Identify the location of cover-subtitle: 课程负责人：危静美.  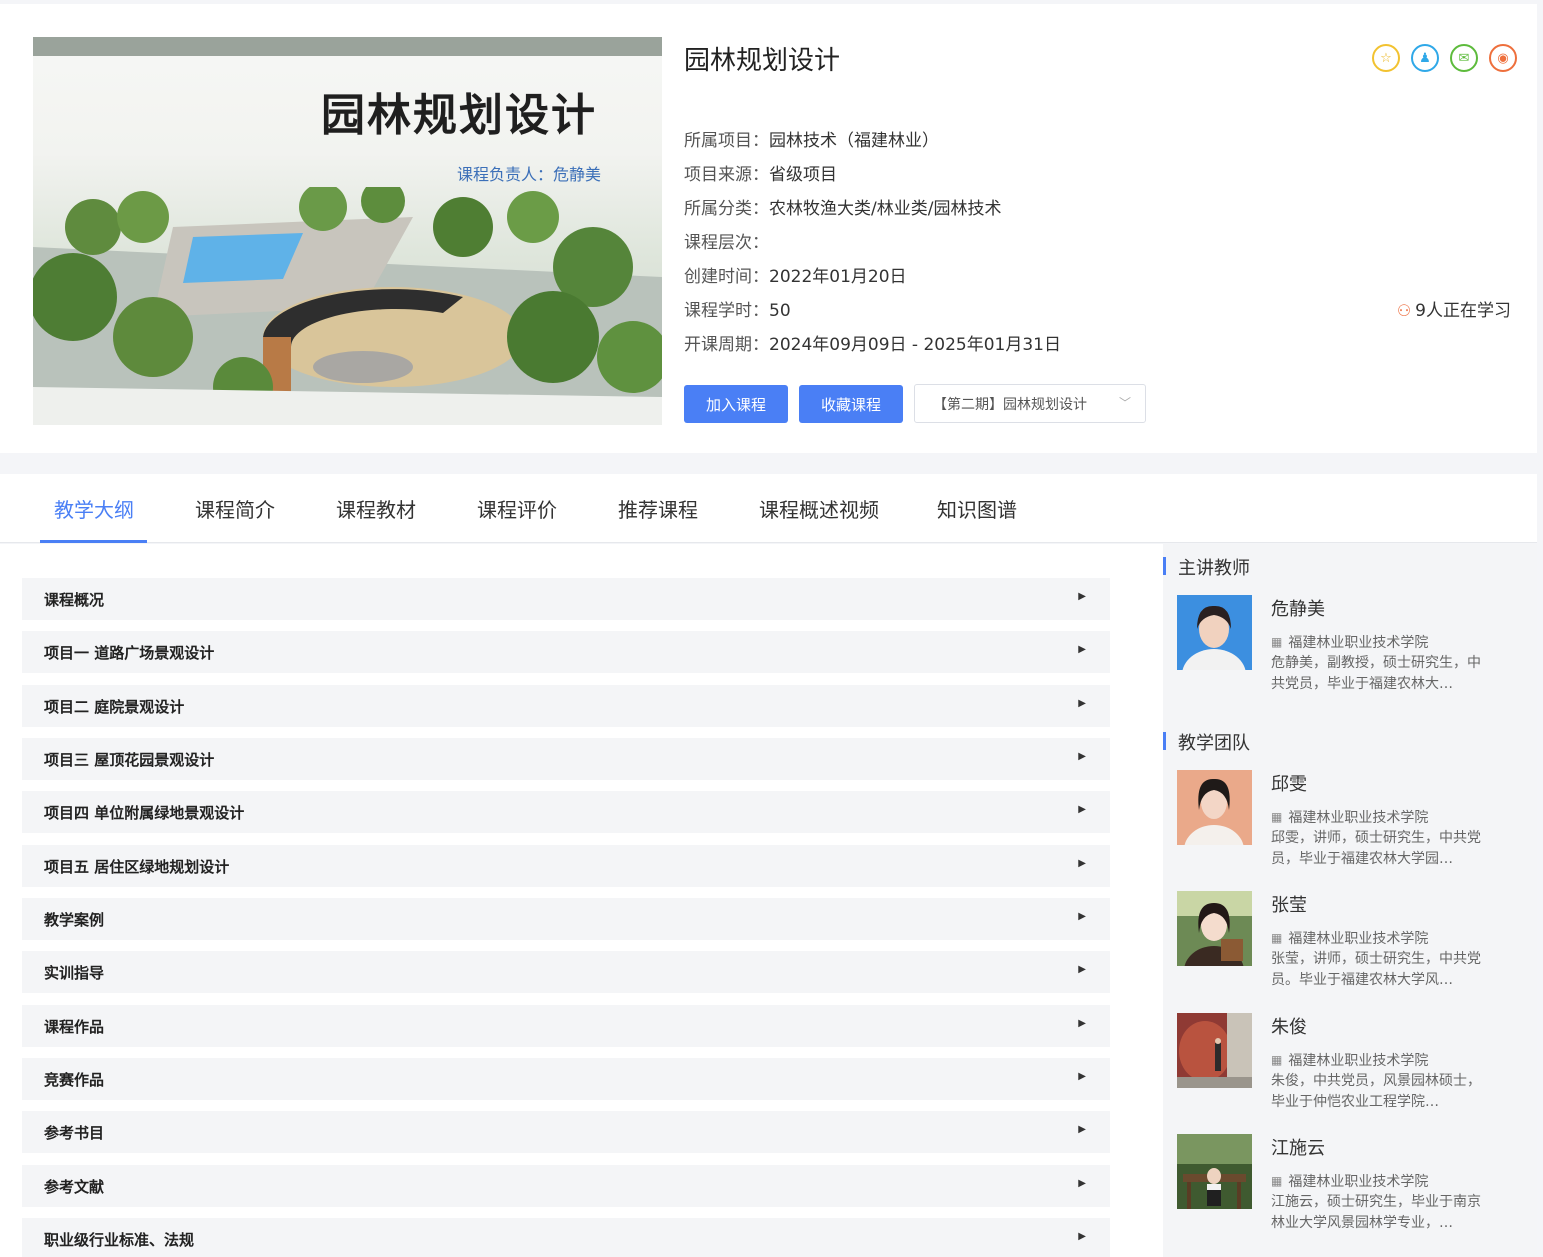
(529, 174).